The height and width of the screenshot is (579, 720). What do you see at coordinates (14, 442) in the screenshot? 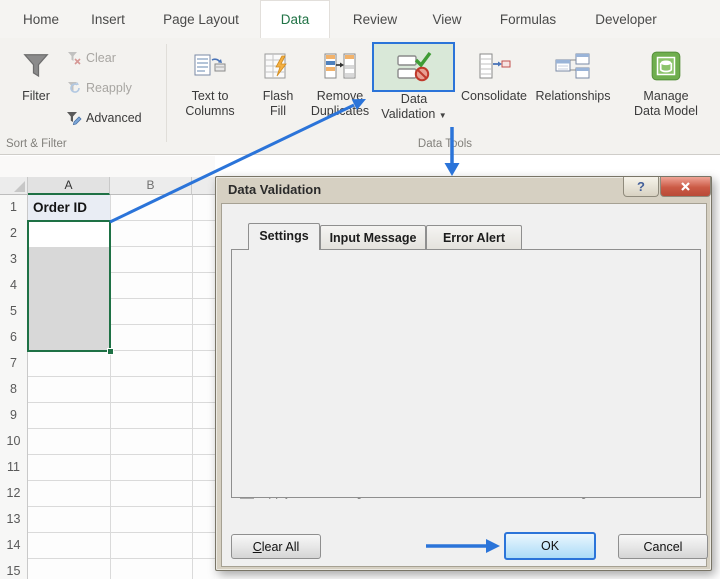
I see `row-header-10: 10` at bounding box center [14, 442].